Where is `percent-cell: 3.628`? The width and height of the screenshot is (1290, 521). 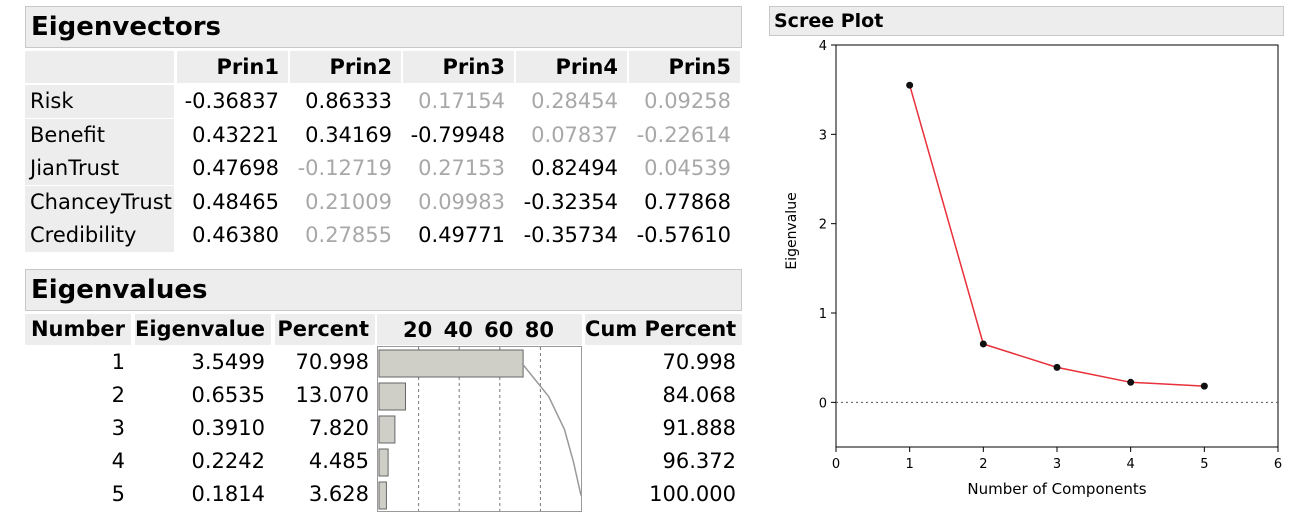
percent-cell: 3.628 is located at coordinates (338, 494).